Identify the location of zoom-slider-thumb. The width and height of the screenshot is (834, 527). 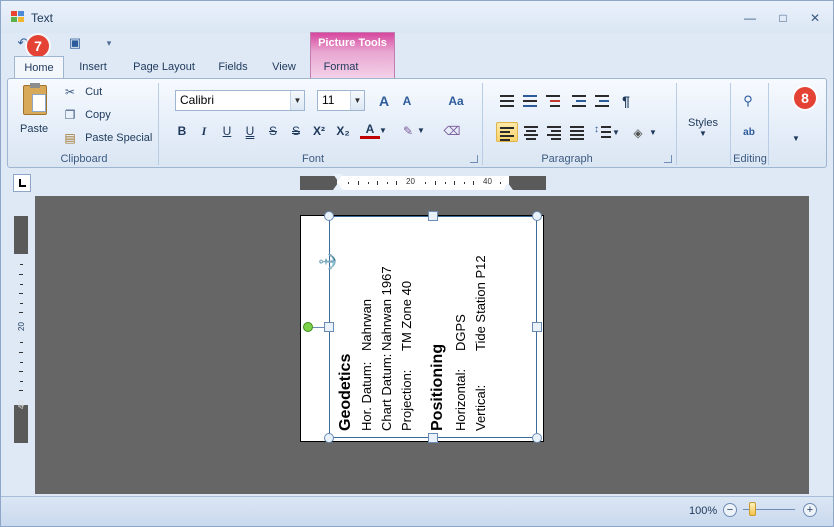
(752, 509).